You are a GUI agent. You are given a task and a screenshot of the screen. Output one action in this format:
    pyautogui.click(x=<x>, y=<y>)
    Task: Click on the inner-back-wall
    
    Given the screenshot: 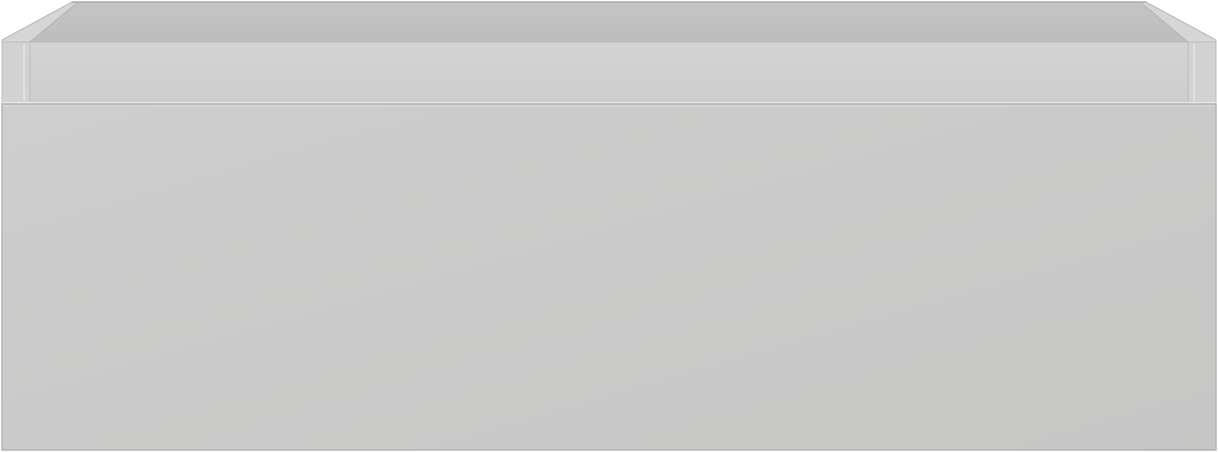 What is the action you would take?
    pyautogui.click(x=609, y=22)
    